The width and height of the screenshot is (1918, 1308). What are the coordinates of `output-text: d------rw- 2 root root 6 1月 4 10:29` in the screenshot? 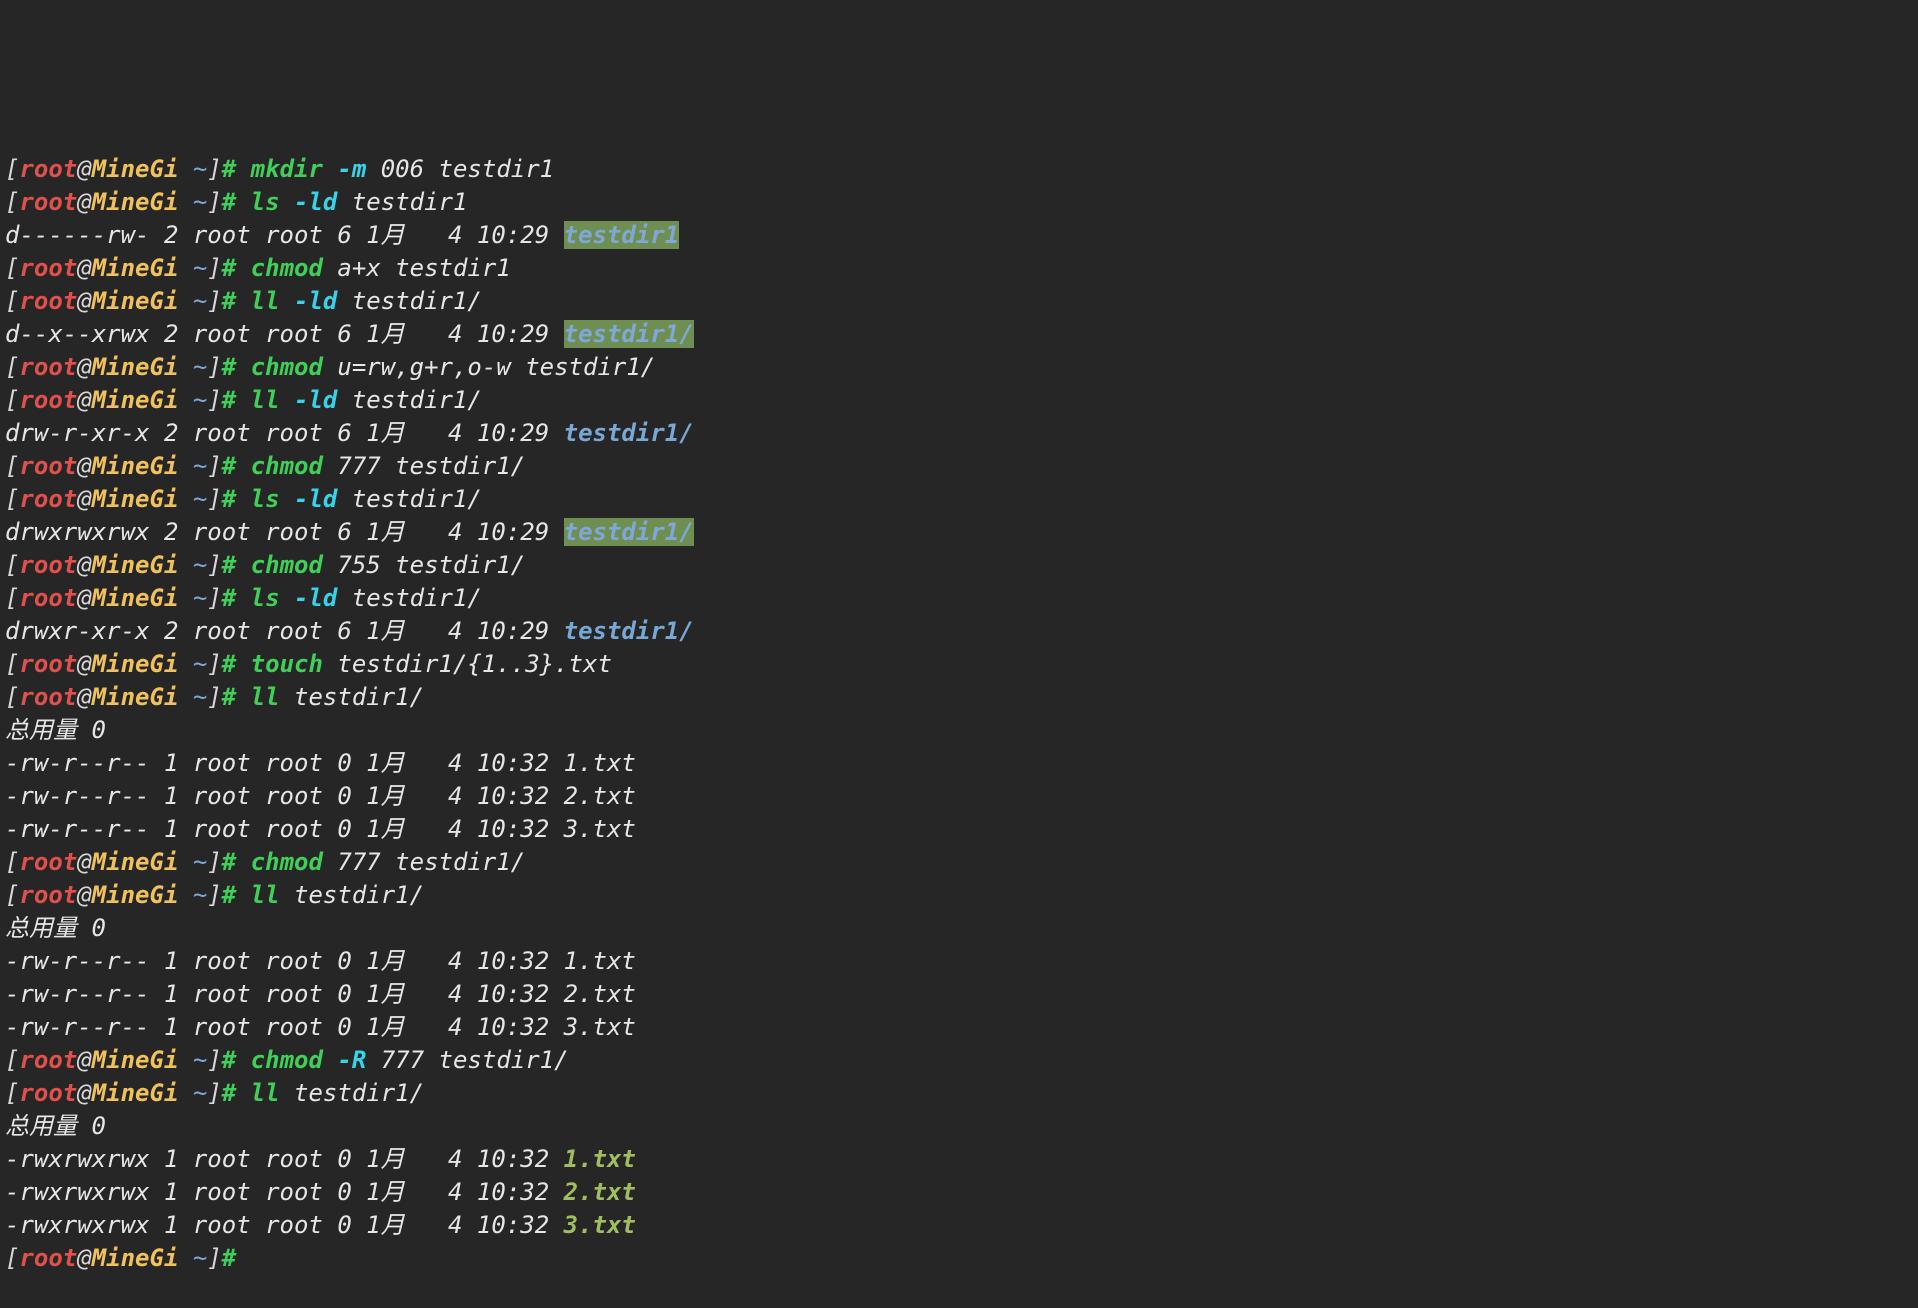 It's located at (284, 235).